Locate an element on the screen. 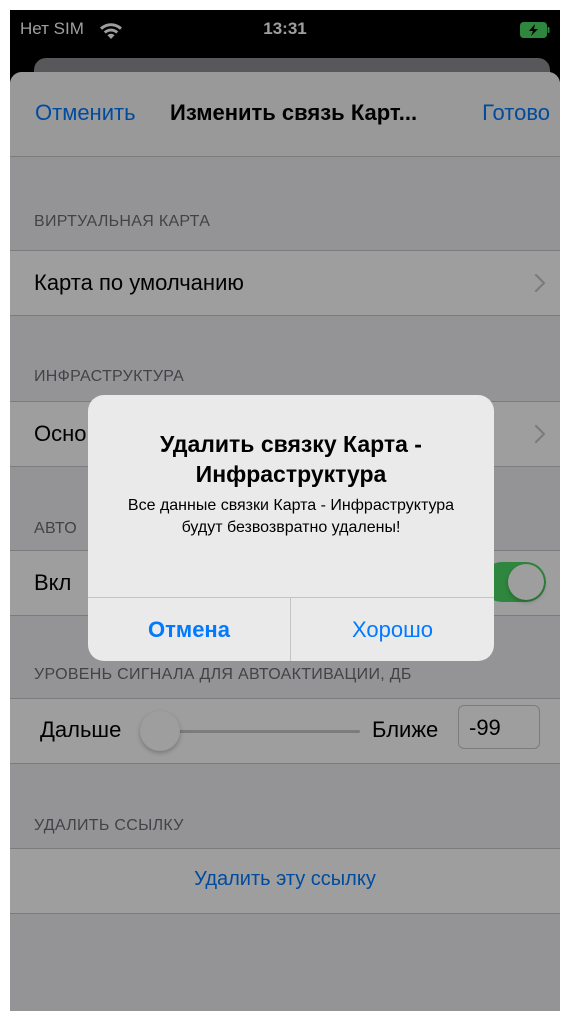 The height and width of the screenshot is (1011, 564). alert-title: Удалить связку Карта - Инфраструктура is located at coordinates (291, 459).